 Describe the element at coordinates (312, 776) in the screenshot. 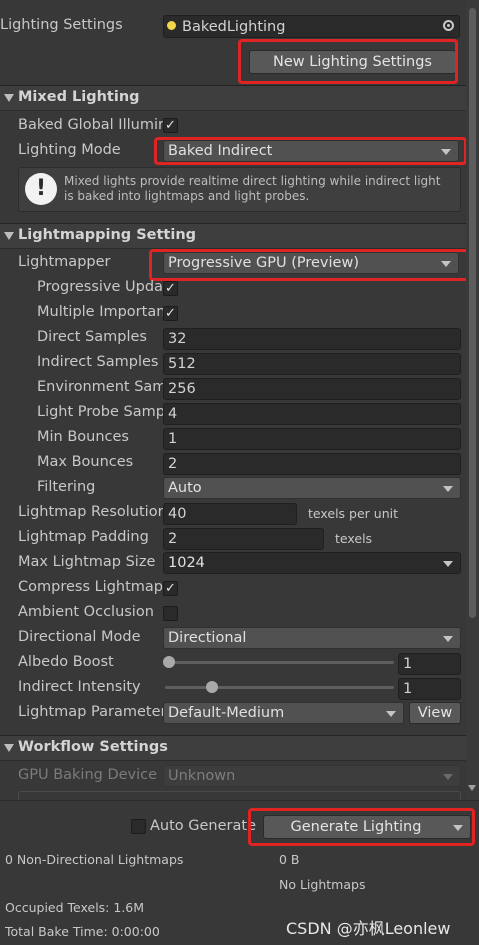

I see `gpu-baking-device-dropdown: Unknown` at that location.